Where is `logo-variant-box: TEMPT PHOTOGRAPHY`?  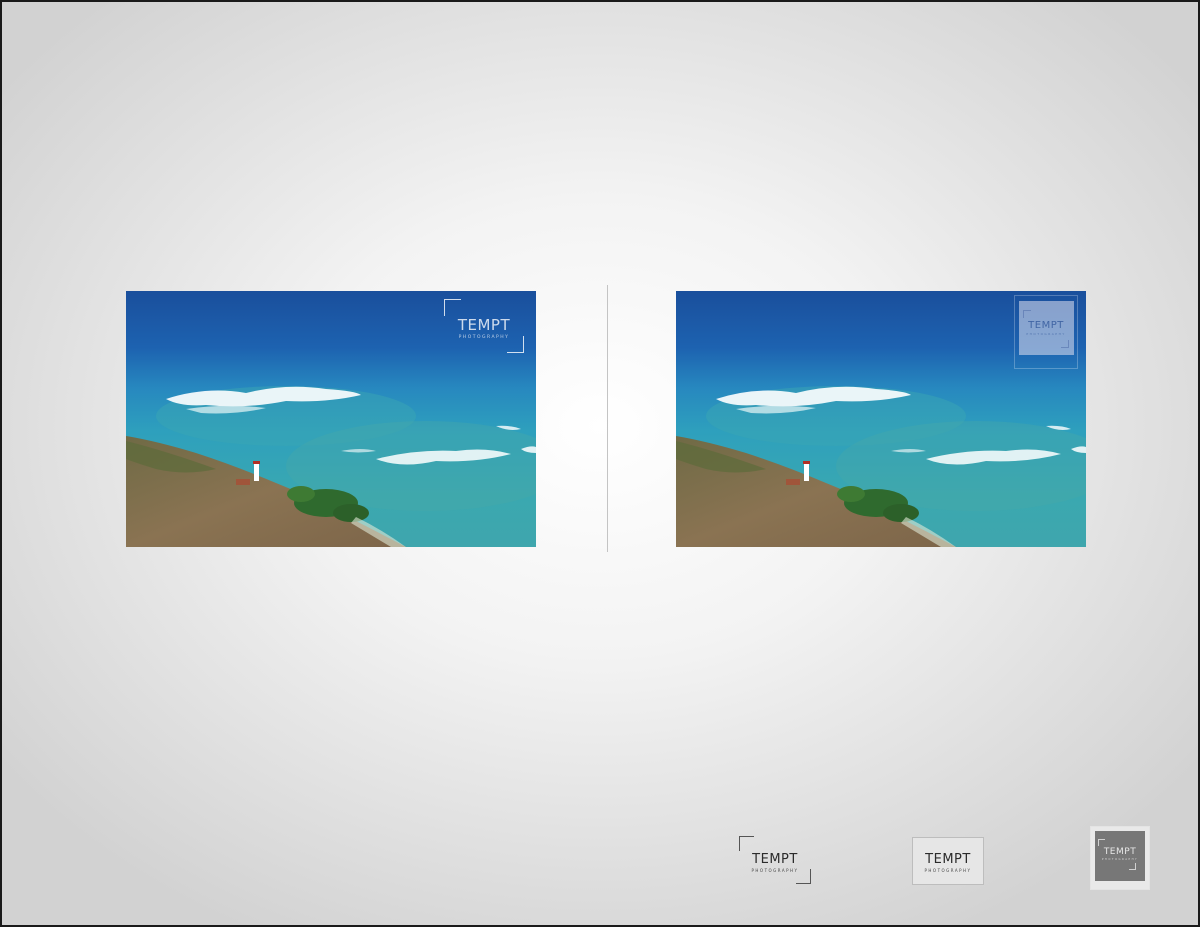
logo-variant-box: TEMPT PHOTOGRAPHY is located at coordinates (948, 861).